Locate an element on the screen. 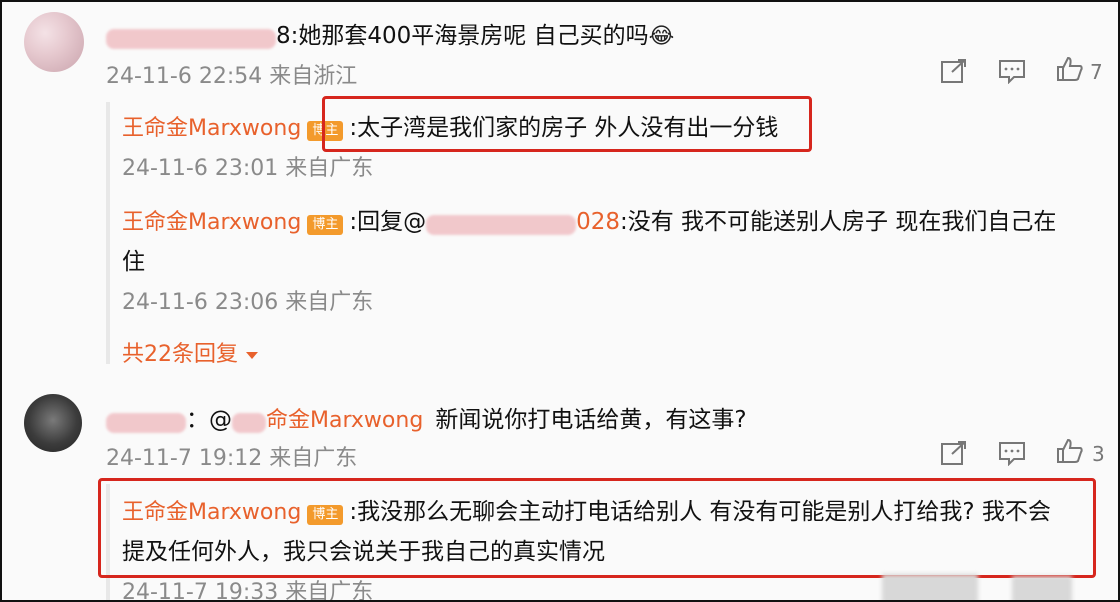 This screenshot has height=602, width=1120. reply-1-meta: 24-11-6 23:01 来自广东 is located at coordinates (248, 168).